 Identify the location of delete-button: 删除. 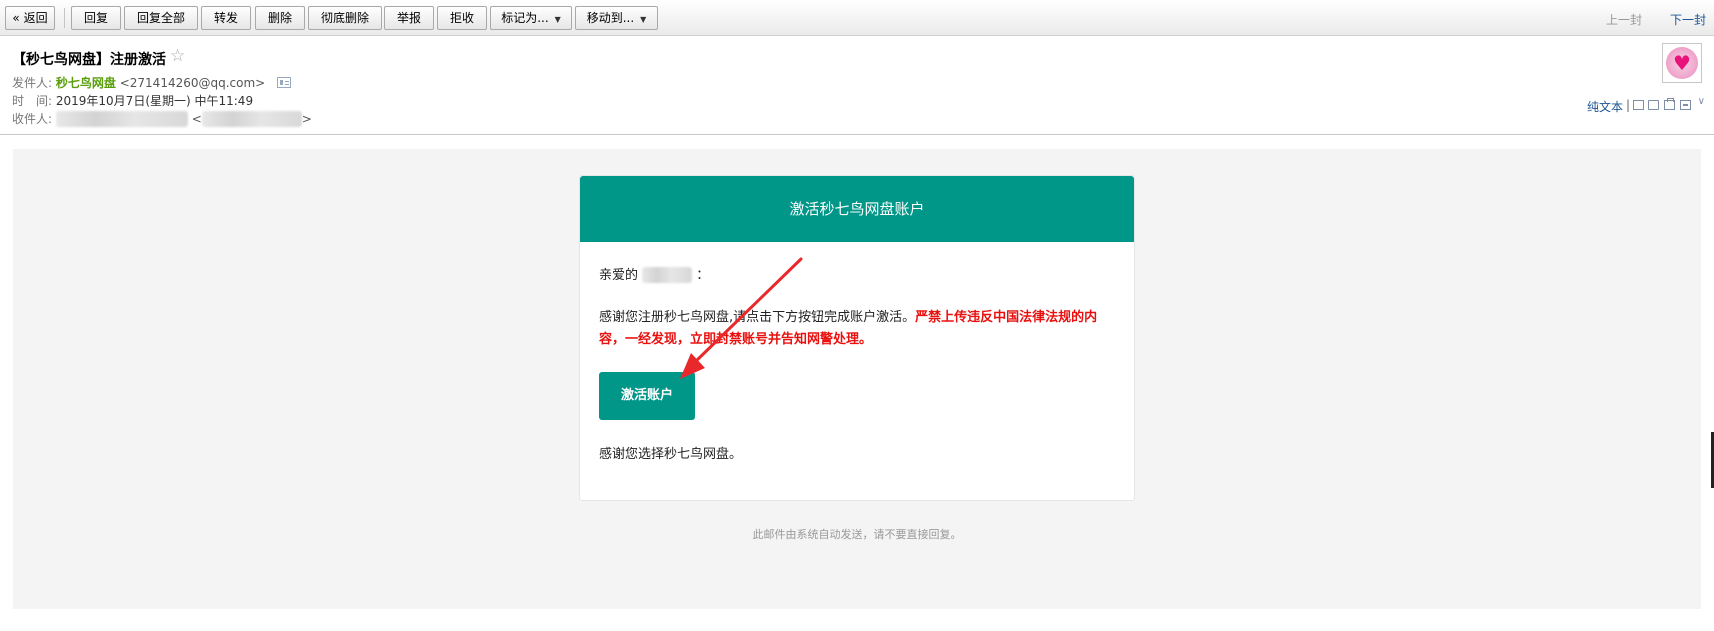
(280, 18).